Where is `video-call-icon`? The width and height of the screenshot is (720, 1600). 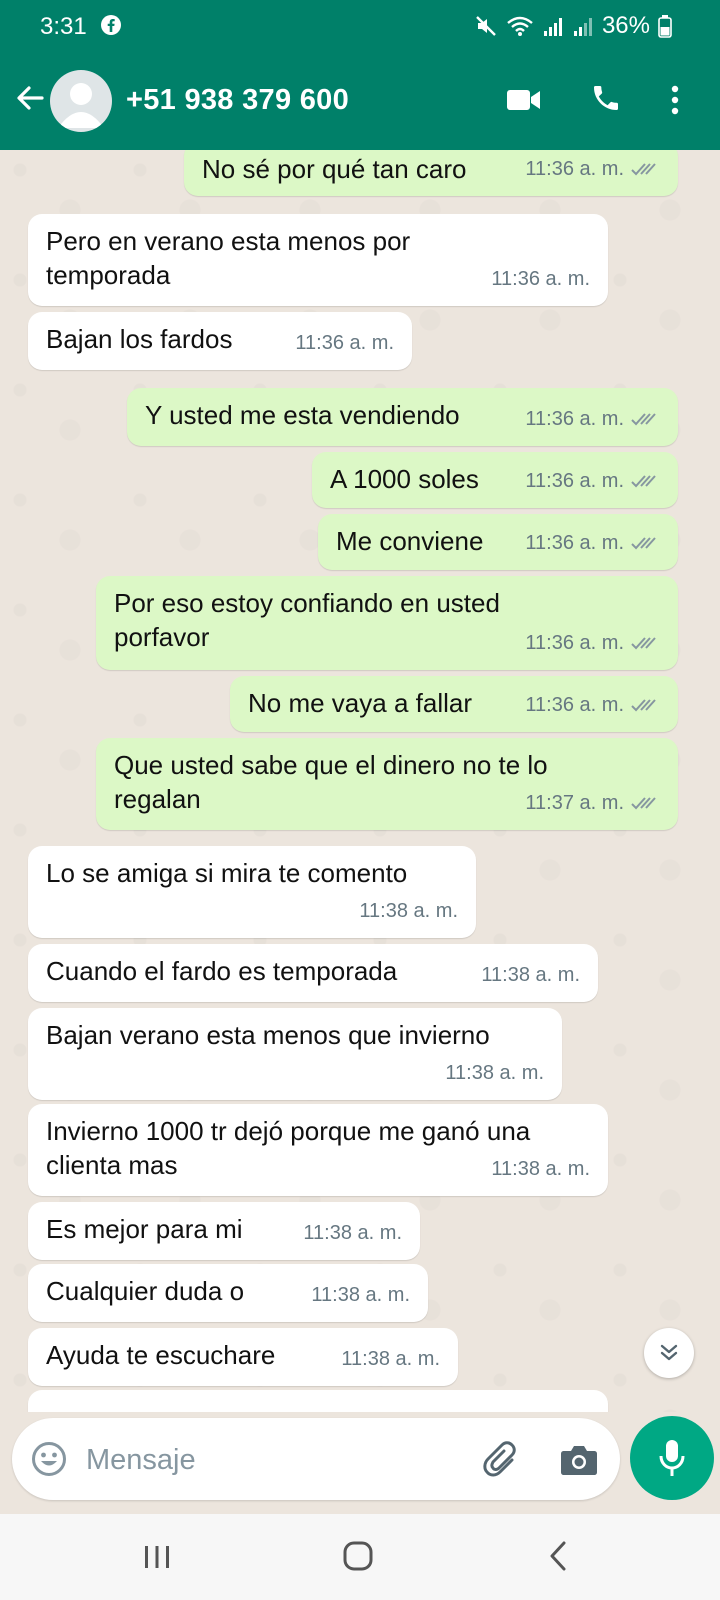
video-call-icon is located at coordinates (524, 100).